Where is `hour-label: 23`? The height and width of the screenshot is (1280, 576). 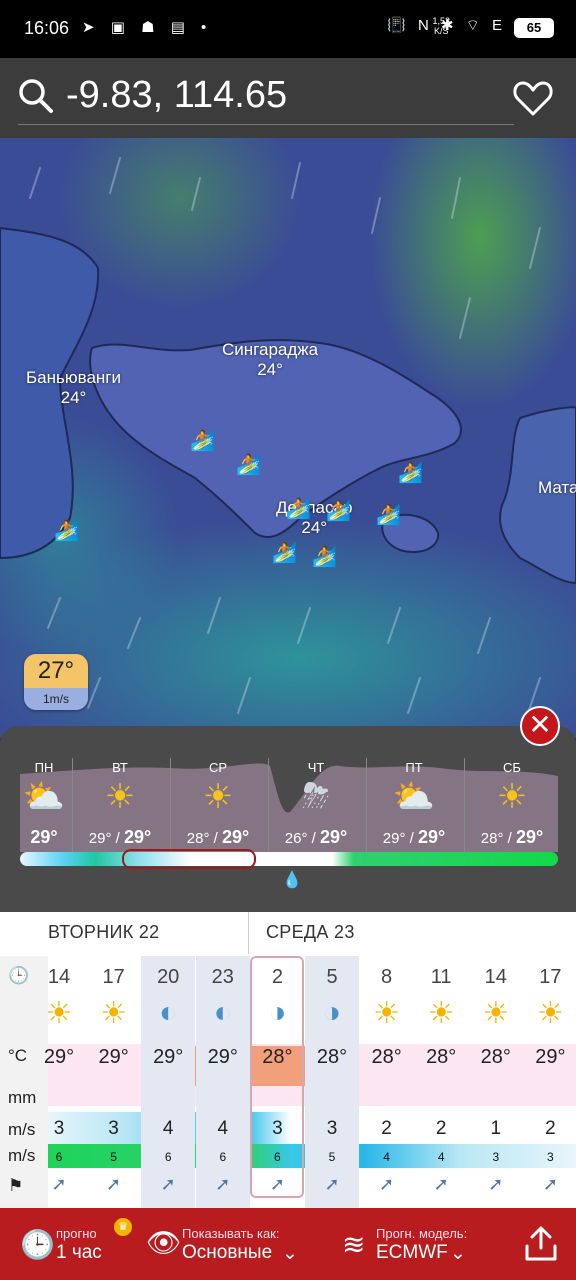 hour-label: 23 is located at coordinates (222, 977).